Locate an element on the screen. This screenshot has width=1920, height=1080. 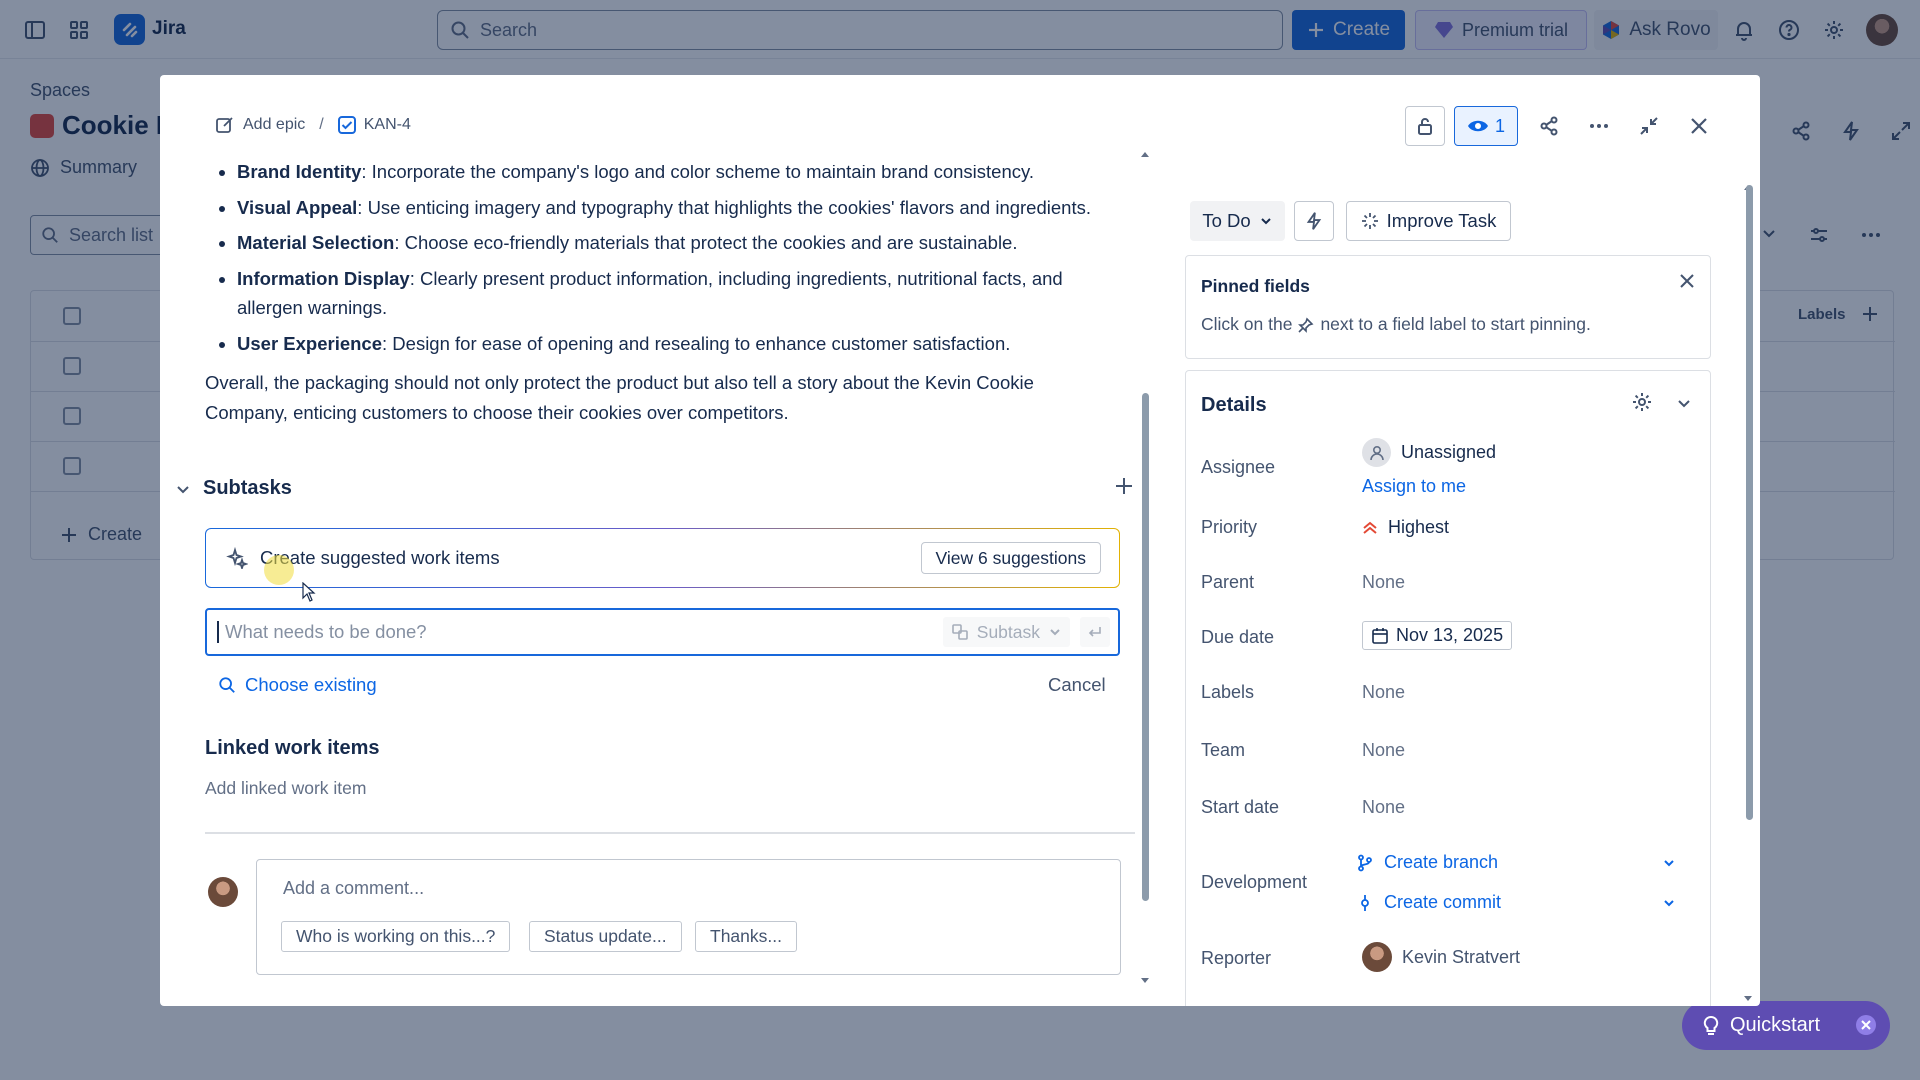
more-actions-button is located at coordinates (1599, 126).